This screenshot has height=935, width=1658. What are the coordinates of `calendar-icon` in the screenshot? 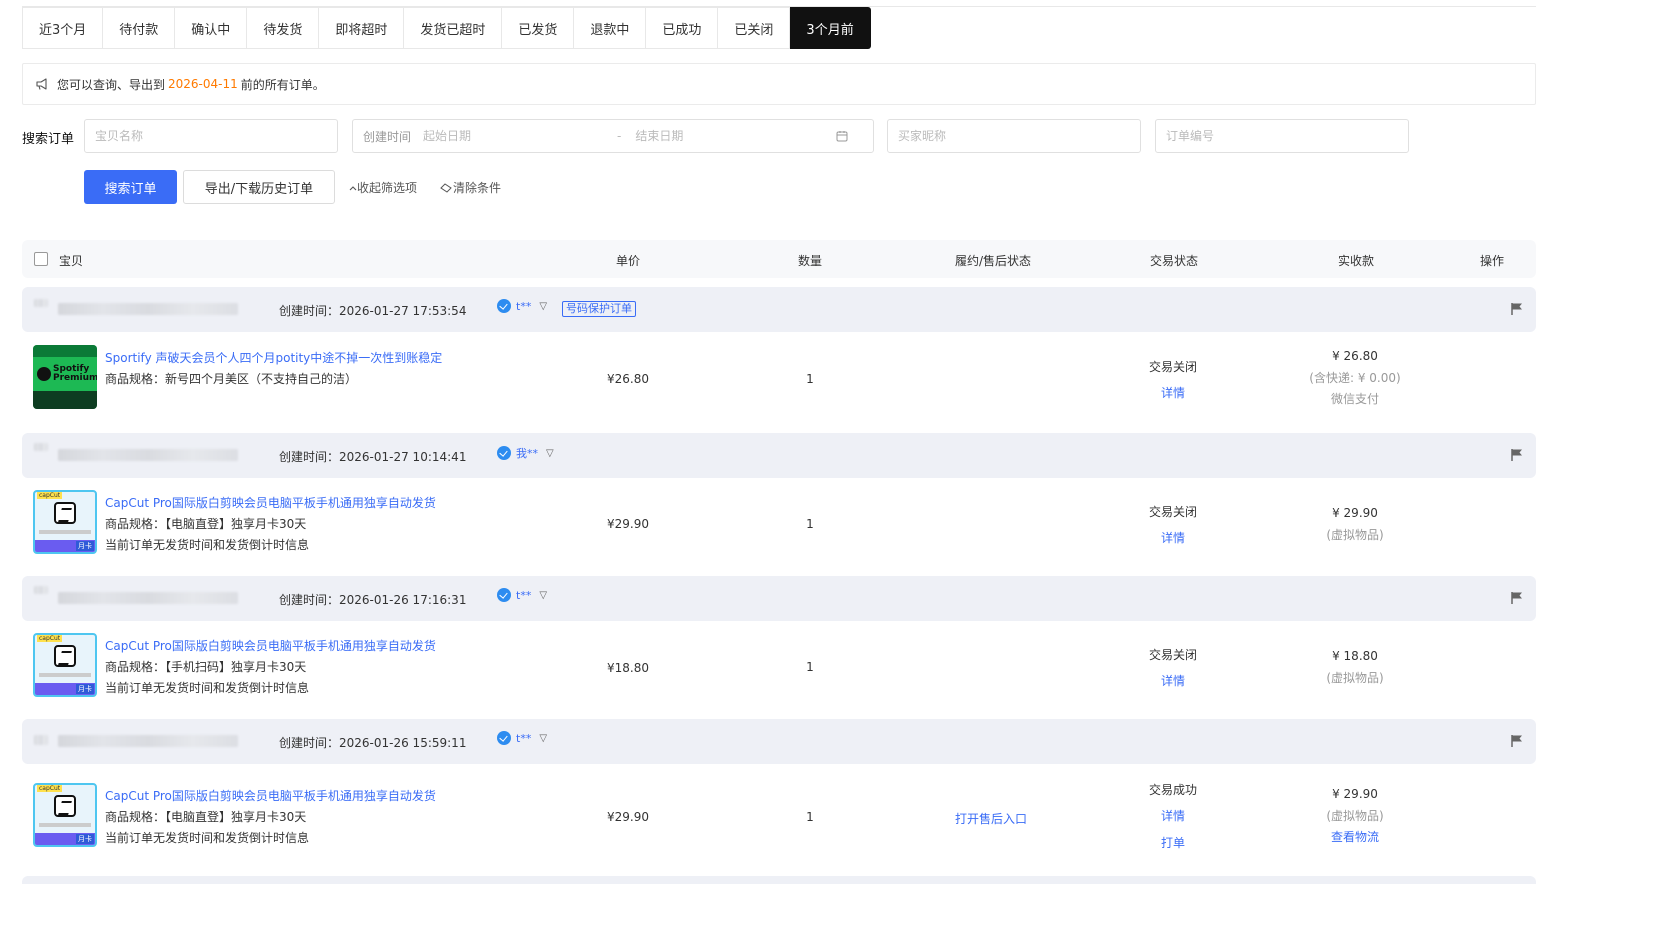 It's located at (842, 136).